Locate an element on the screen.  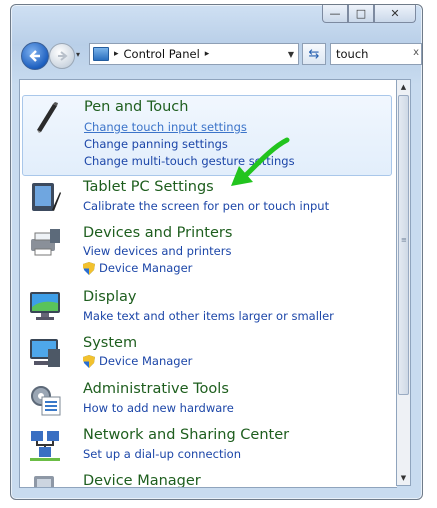
printer-icon is located at coordinates (45, 242).